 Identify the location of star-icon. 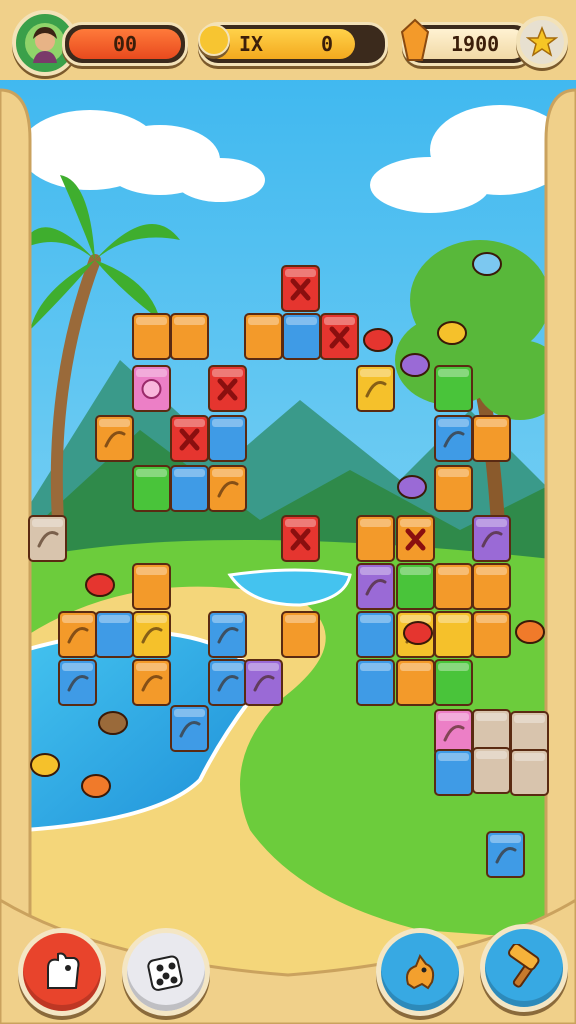
(542, 41).